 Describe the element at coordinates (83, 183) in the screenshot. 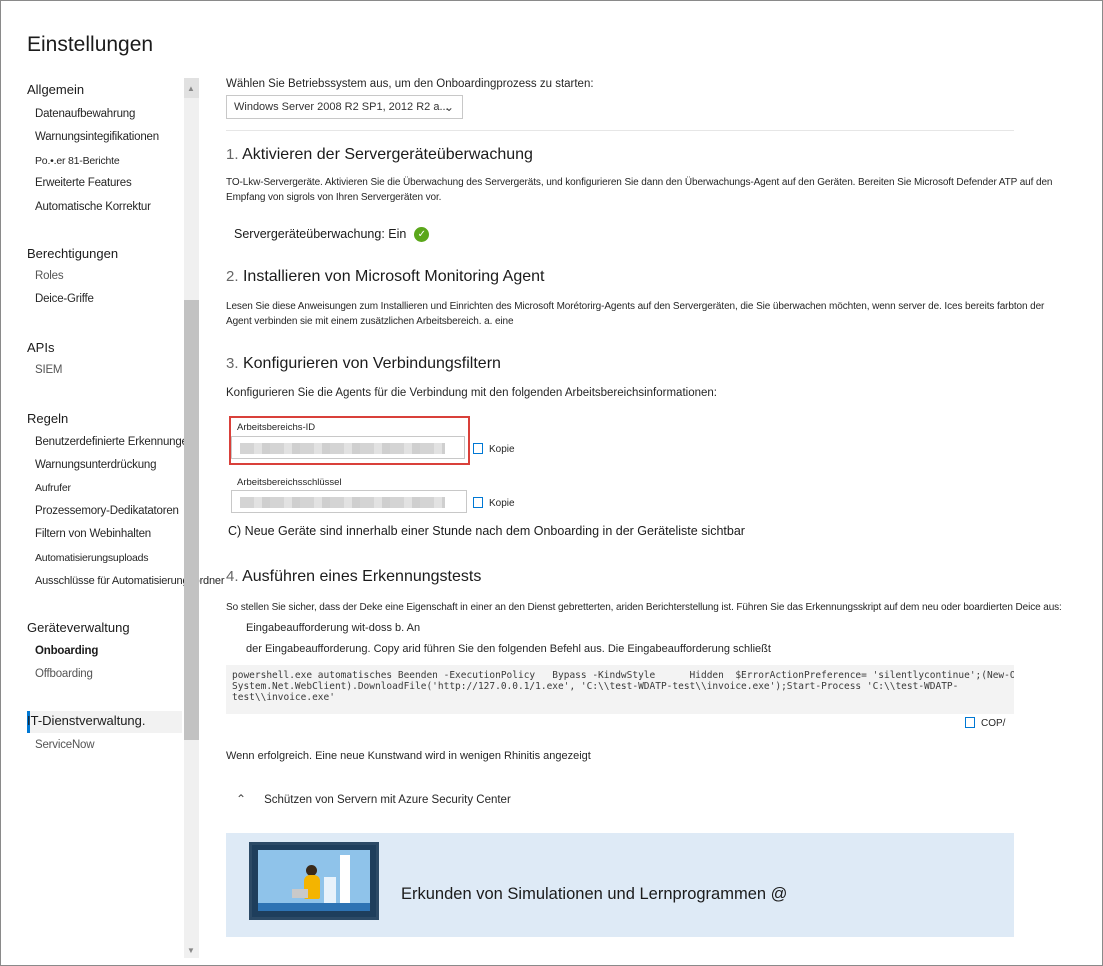

I see `sidebar-item-erweiterte-features: Erweiterte Features` at that location.